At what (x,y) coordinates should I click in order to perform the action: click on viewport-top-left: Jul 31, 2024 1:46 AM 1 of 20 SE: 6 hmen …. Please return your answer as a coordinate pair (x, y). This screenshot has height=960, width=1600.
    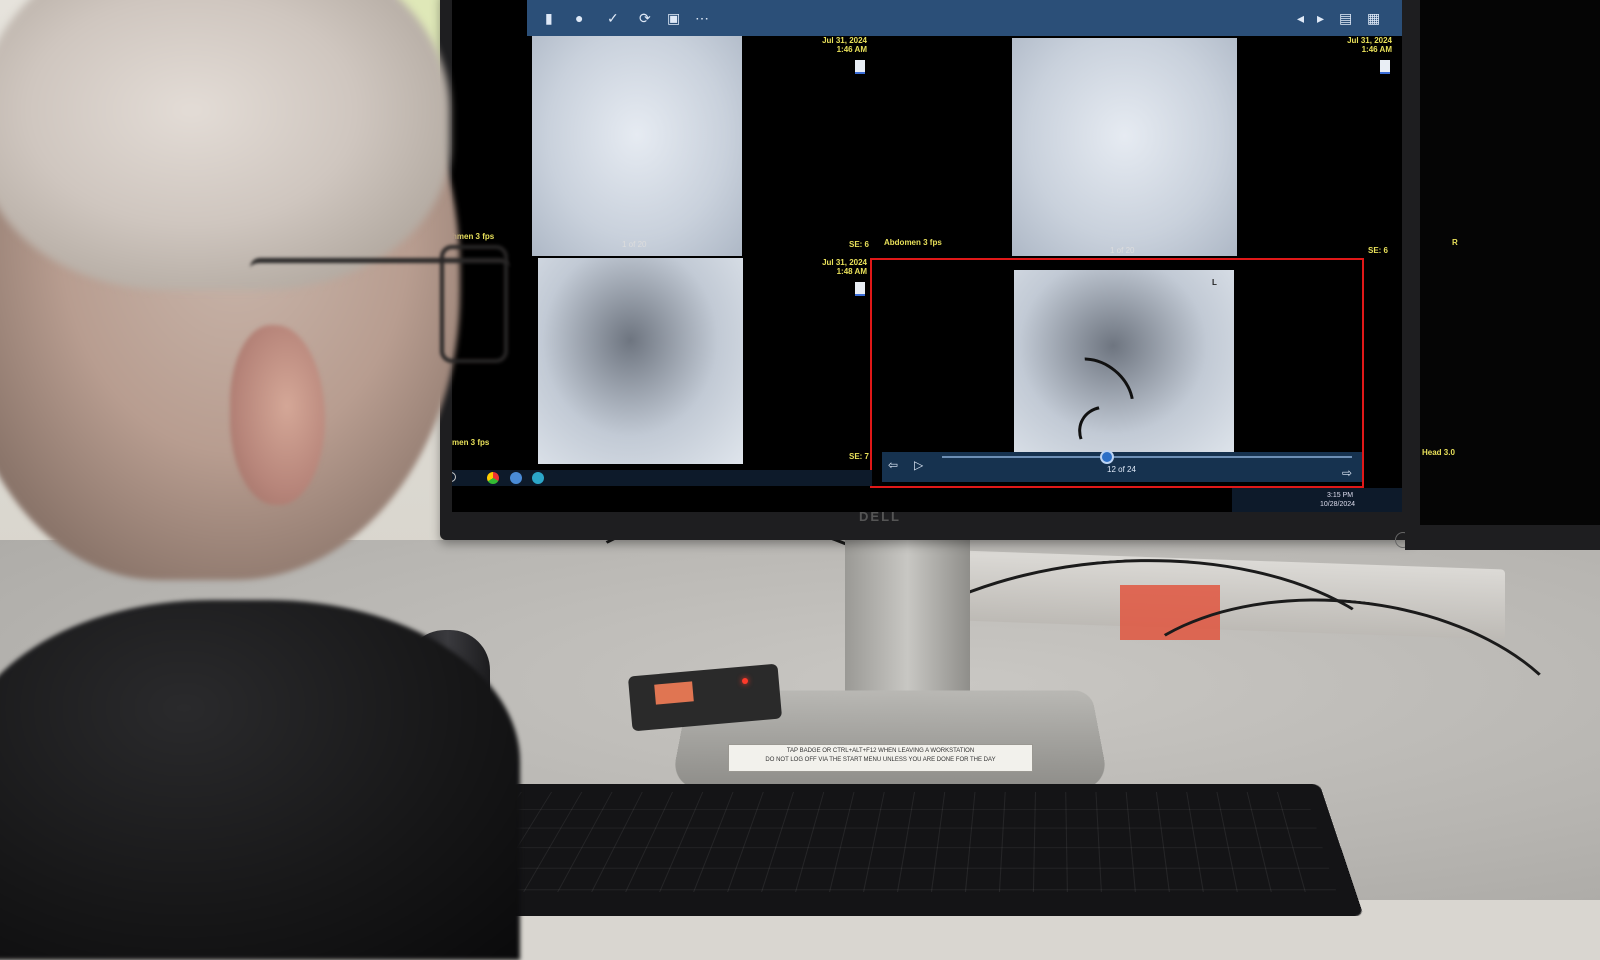
    Looking at the image, I should click on (664, 146).